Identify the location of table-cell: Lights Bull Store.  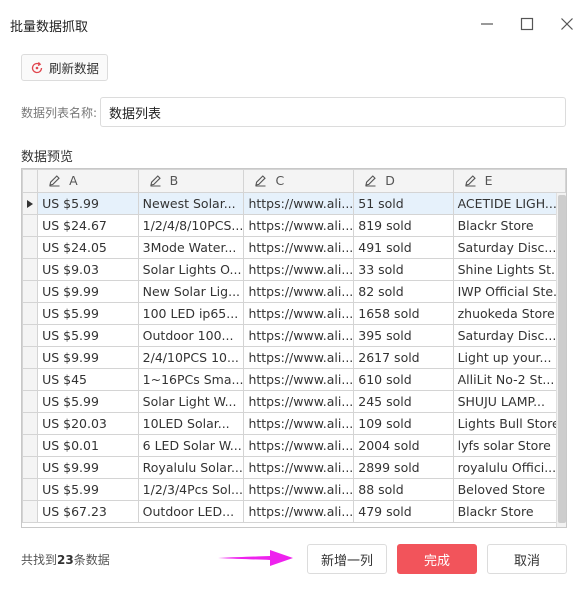
(509, 423).